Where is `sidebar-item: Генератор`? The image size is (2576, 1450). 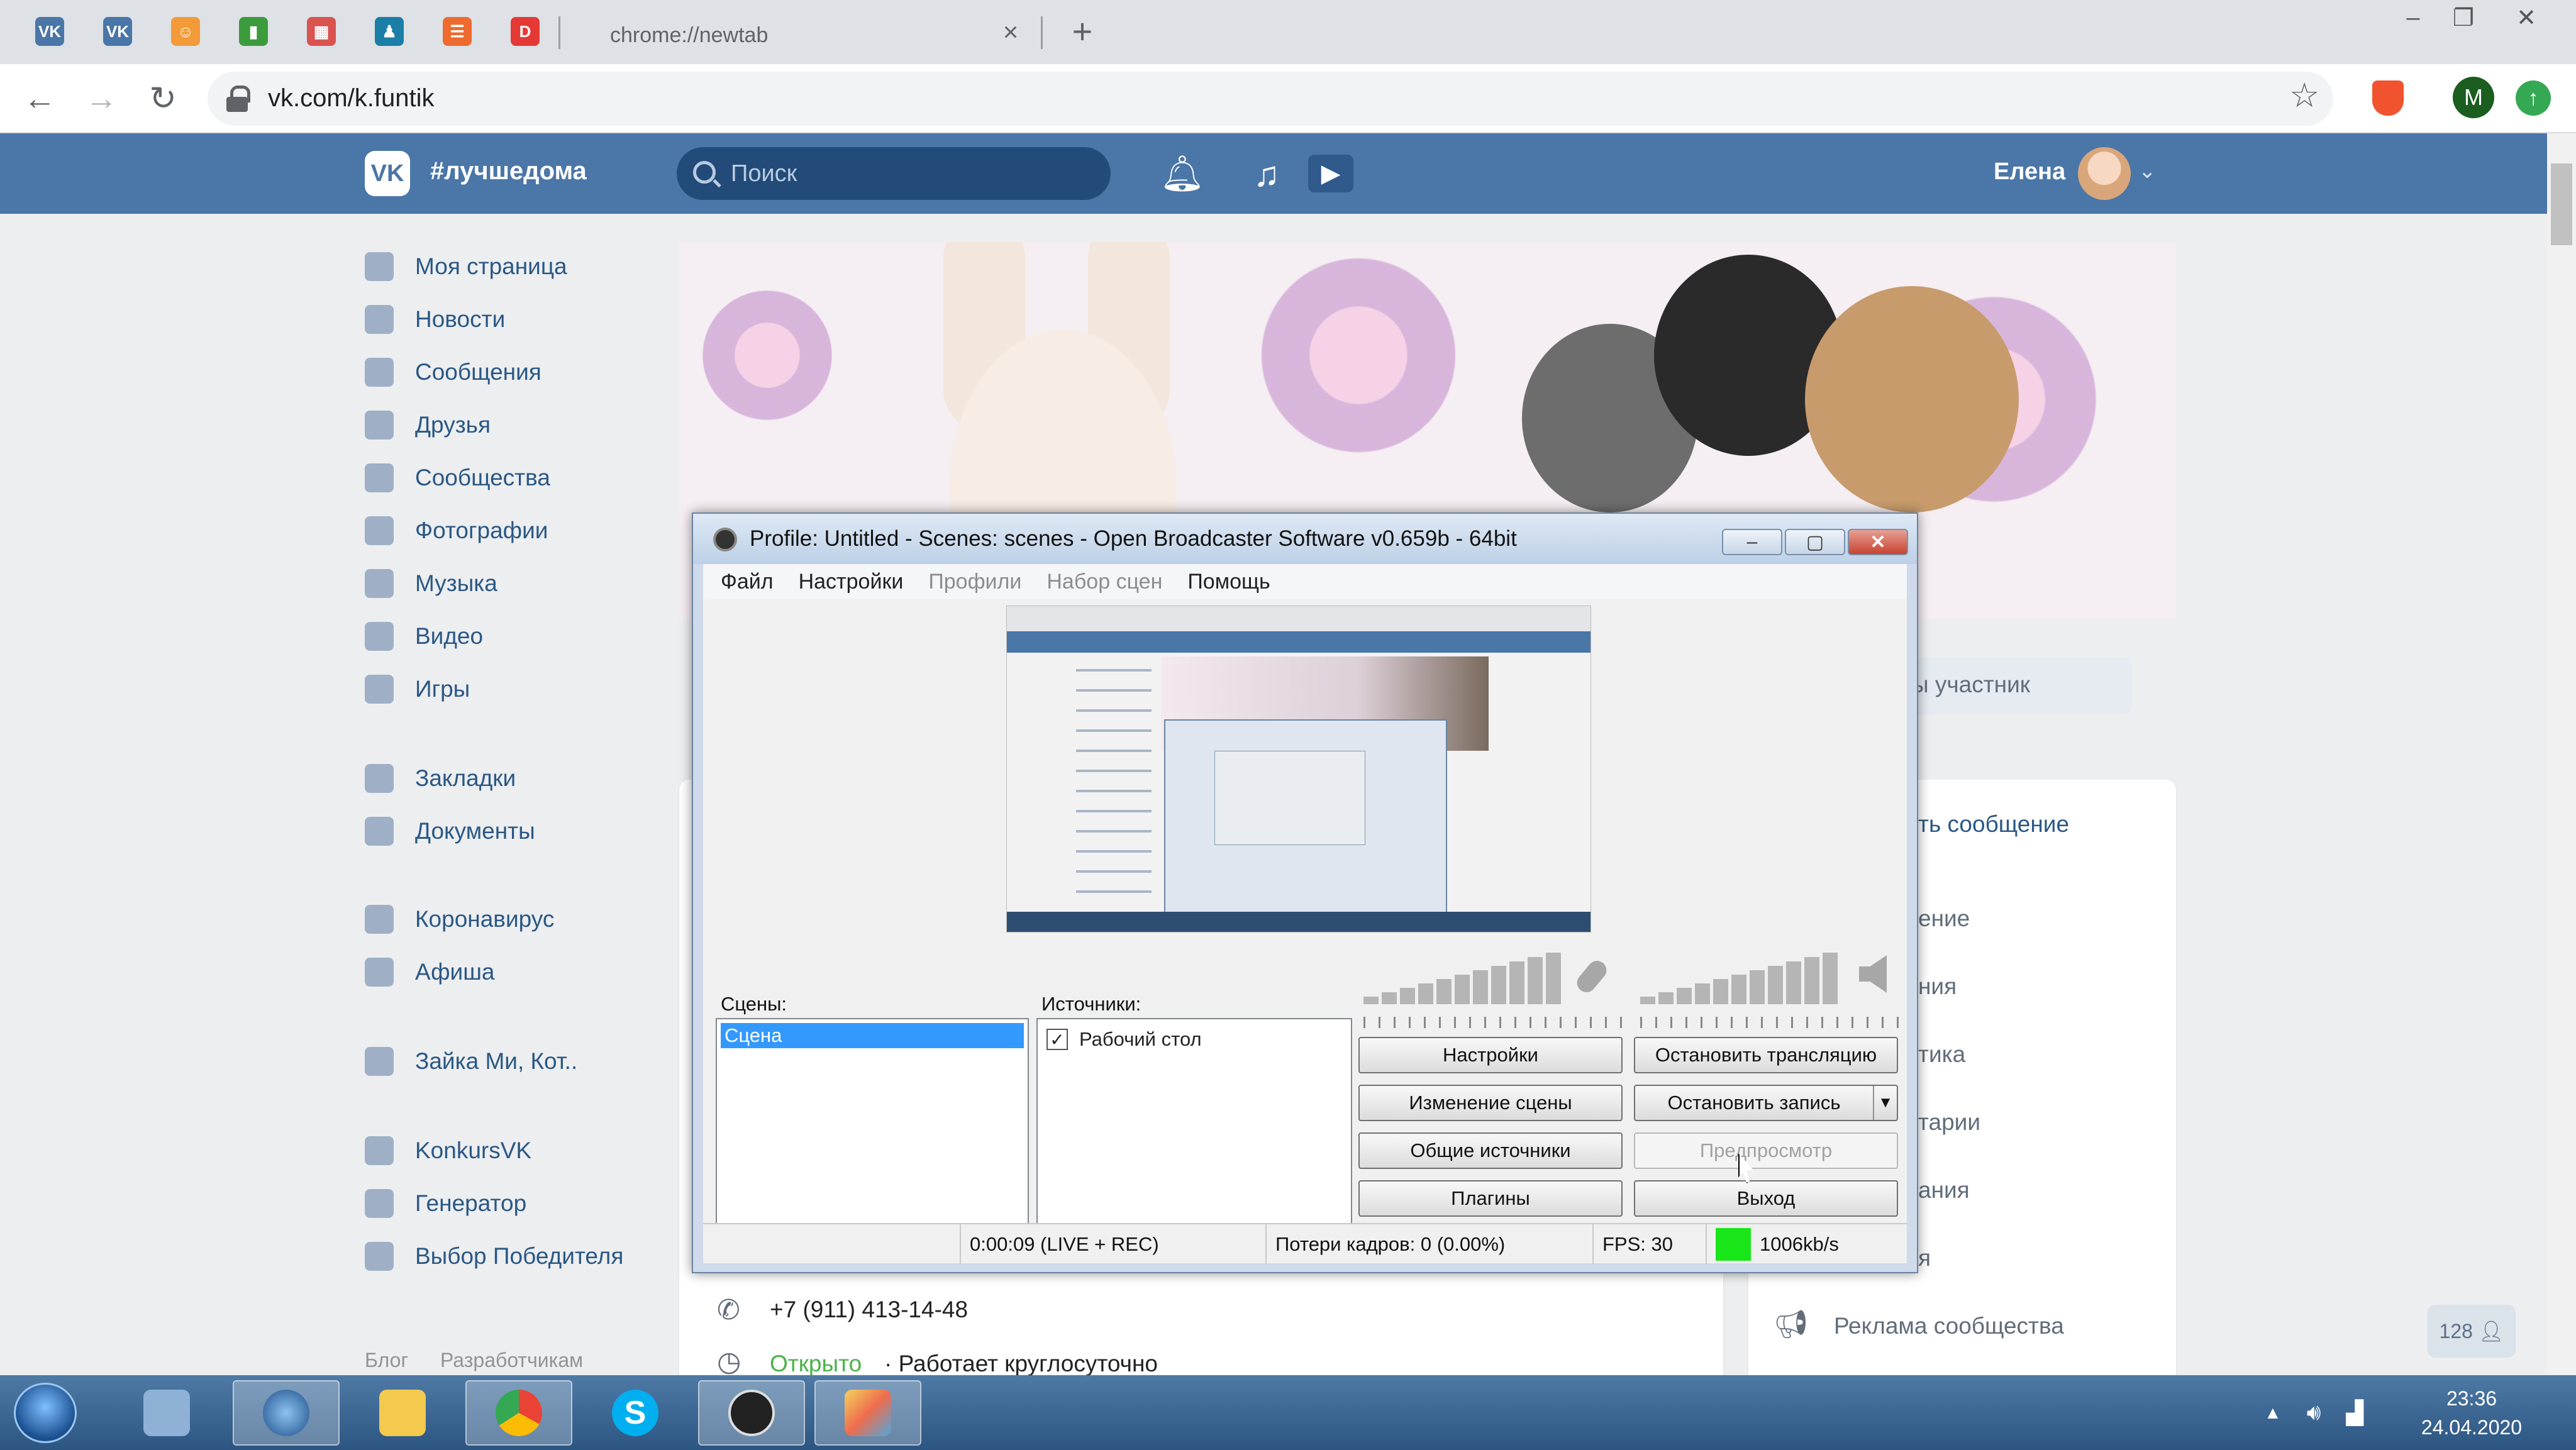
sidebar-item: Генератор is located at coordinates (445, 1203).